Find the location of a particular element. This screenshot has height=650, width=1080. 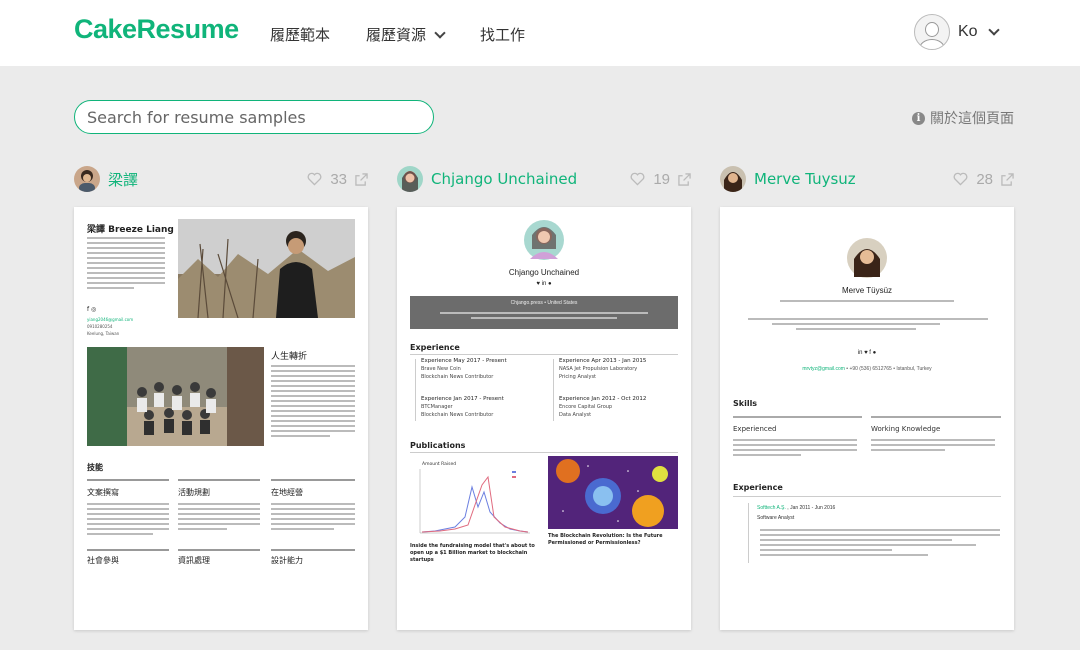

logo: CakeResume is located at coordinates (156, 29).